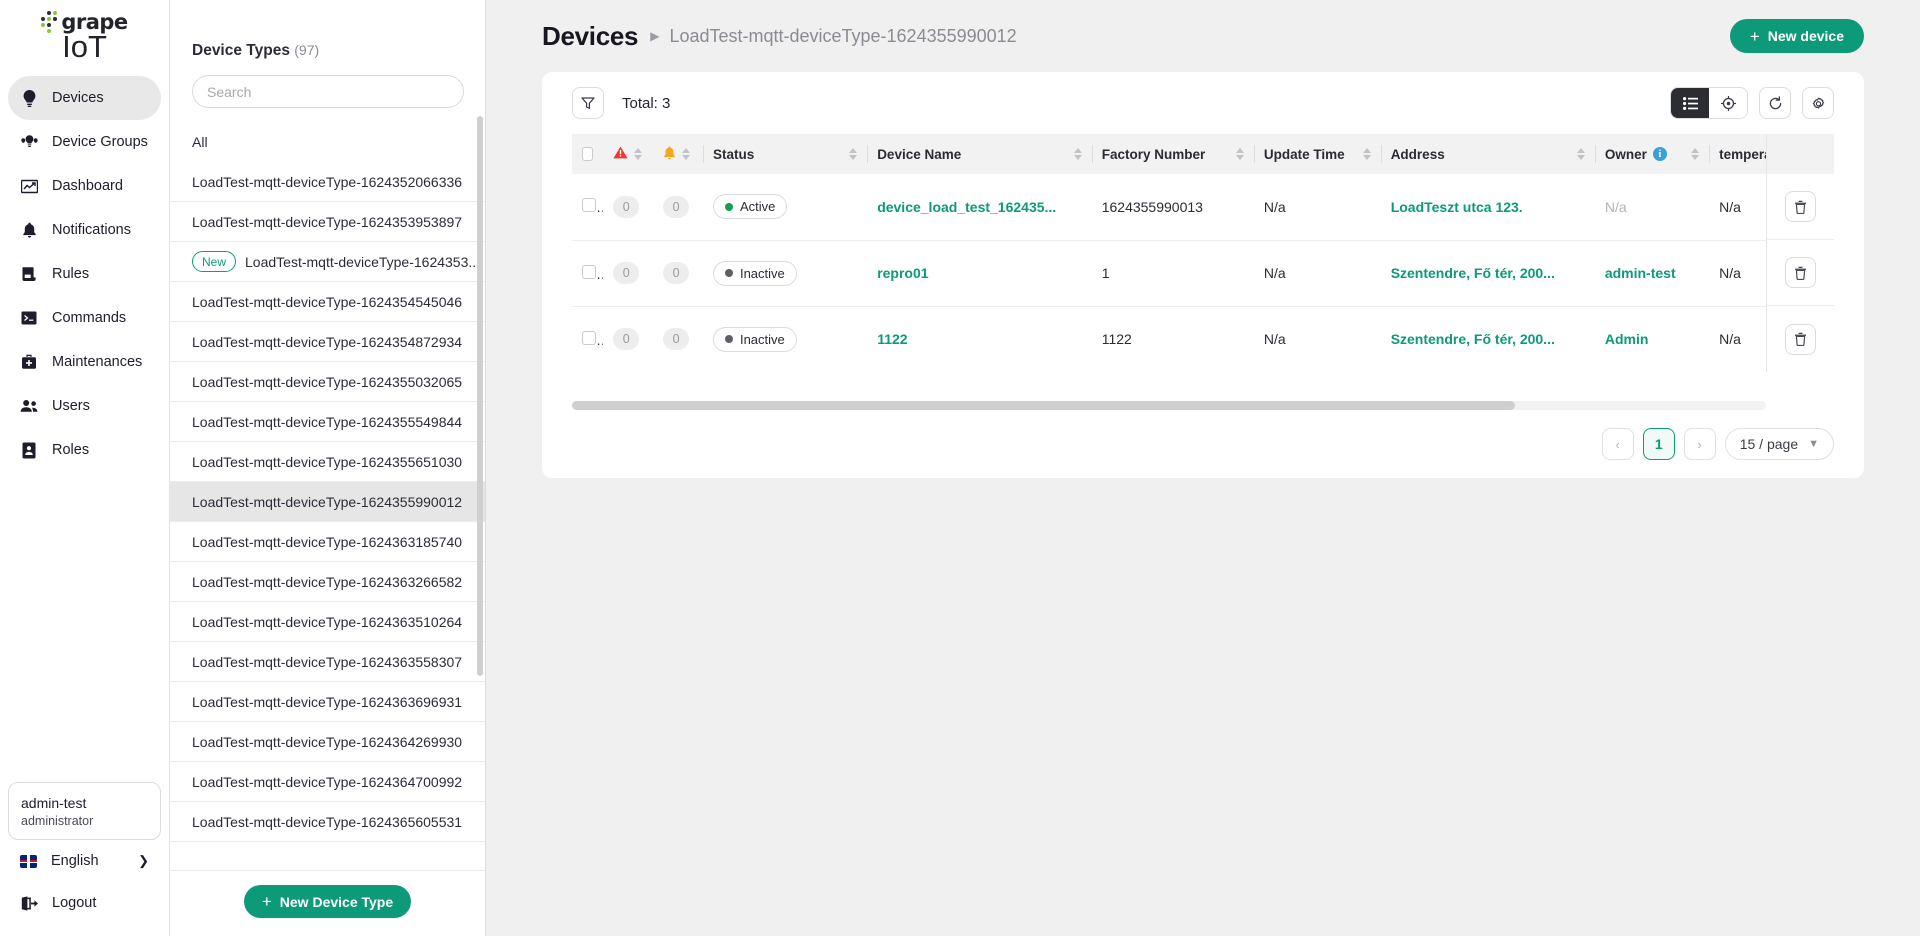 The image size is (1920, 936). What do you see at coordinates (327, 342) in the screenshot?
I see `device-type-list-item: LoadTest-mqtt-deviceType-1624354872934` at bounding box center [327, 342].